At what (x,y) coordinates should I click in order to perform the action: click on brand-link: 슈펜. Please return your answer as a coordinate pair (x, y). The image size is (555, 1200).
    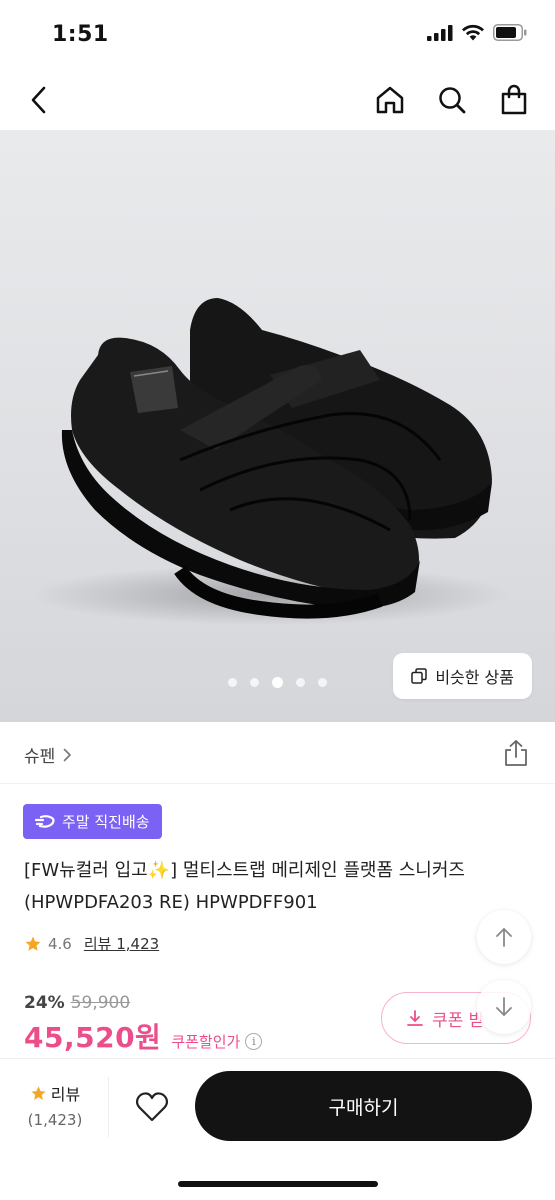
    Looking at the image, I should click on (48, 754).